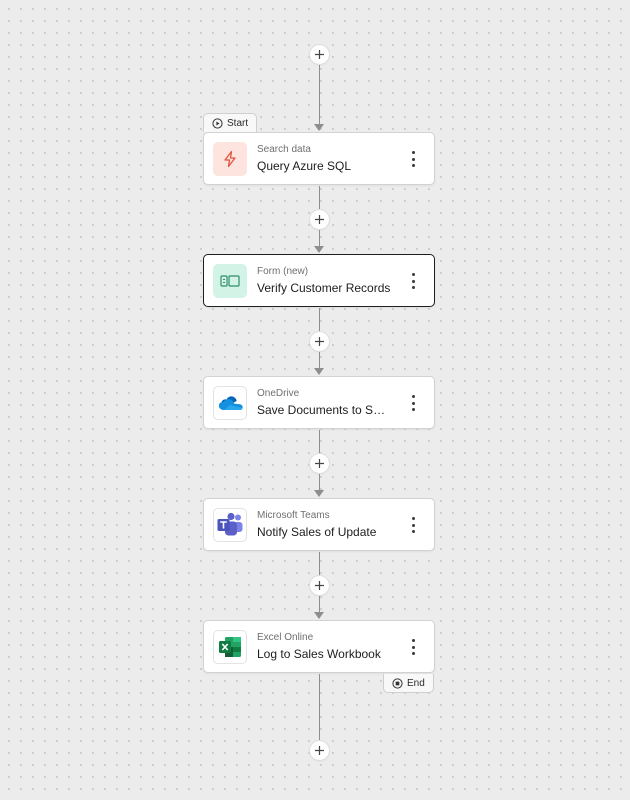 Image resolution: width=630 pixels, height=800 pixels. I want to click on start-label: Start, so click(238, 123).